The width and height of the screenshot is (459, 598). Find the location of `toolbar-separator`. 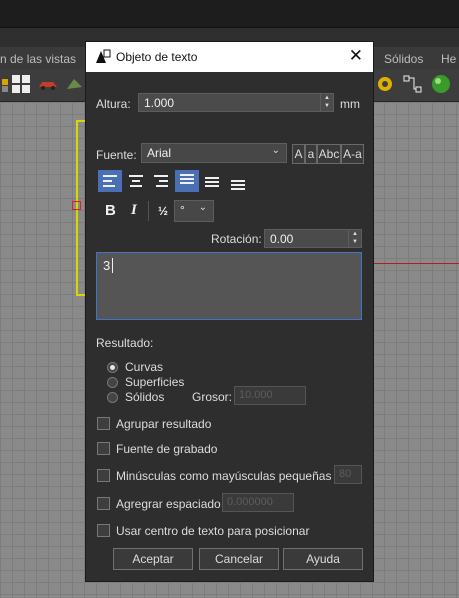

toolbar-separator is located at coordinates (148, 211).